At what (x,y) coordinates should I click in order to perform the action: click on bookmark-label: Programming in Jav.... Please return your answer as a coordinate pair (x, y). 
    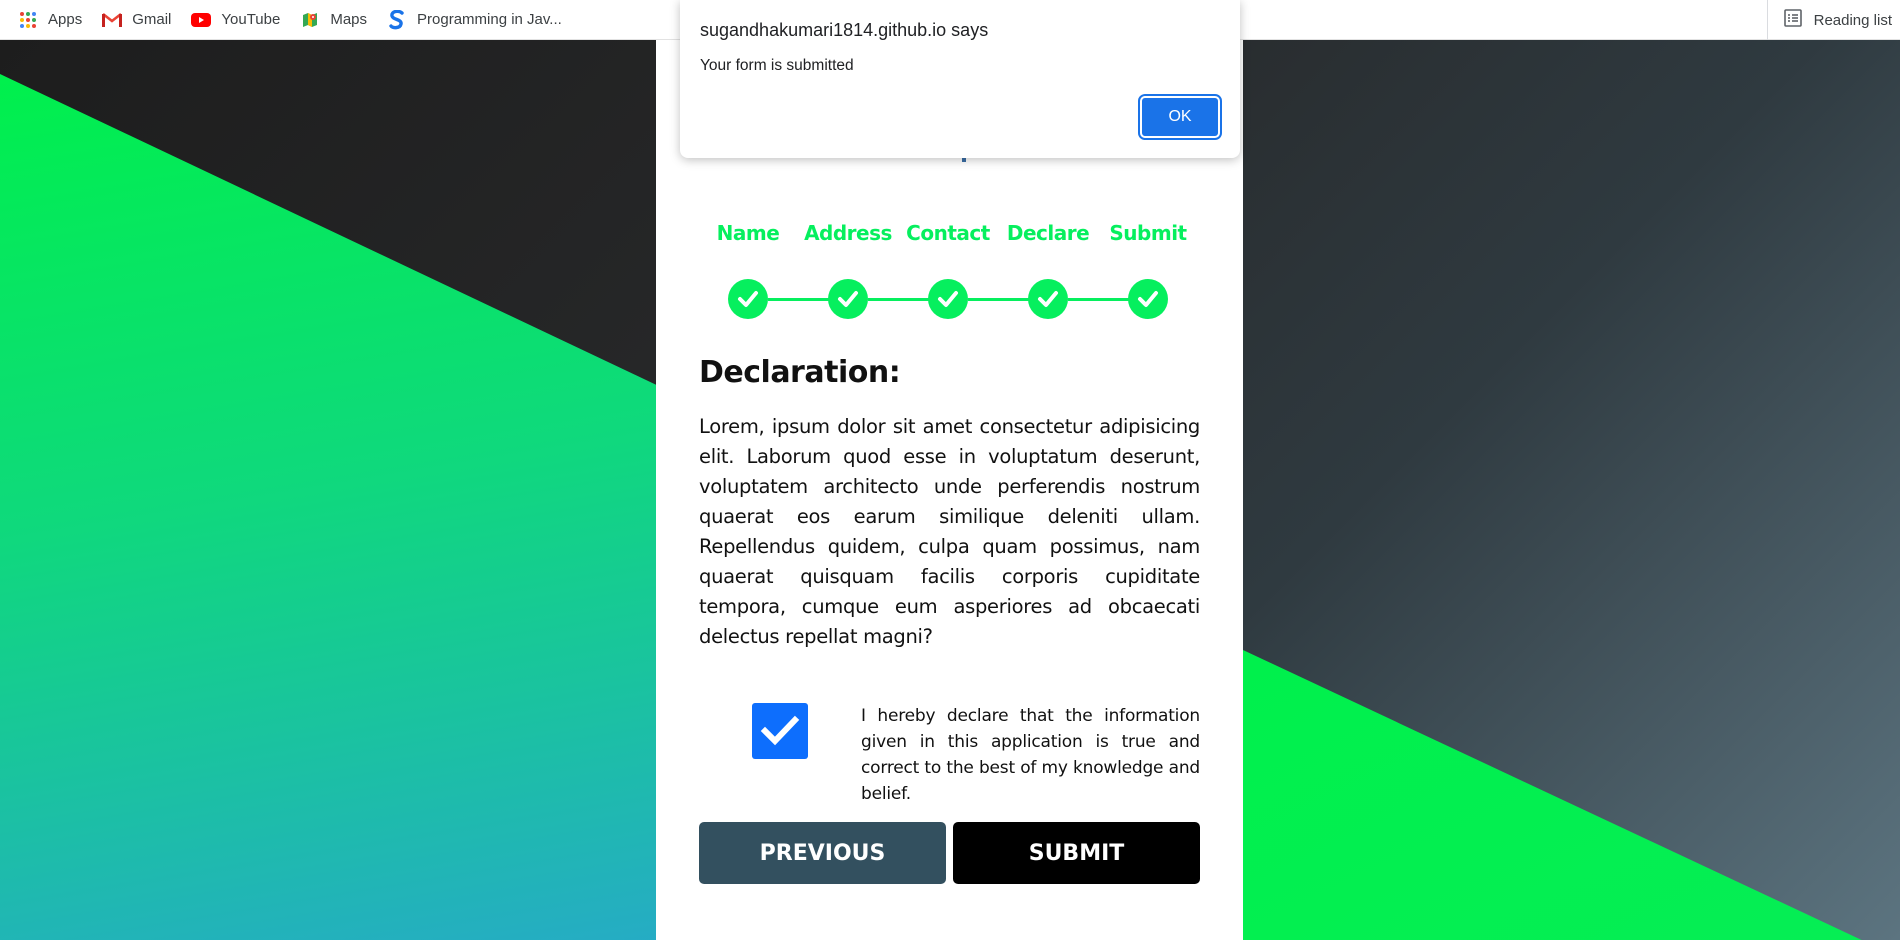
    Looking at the image, I should click on (489, 19).